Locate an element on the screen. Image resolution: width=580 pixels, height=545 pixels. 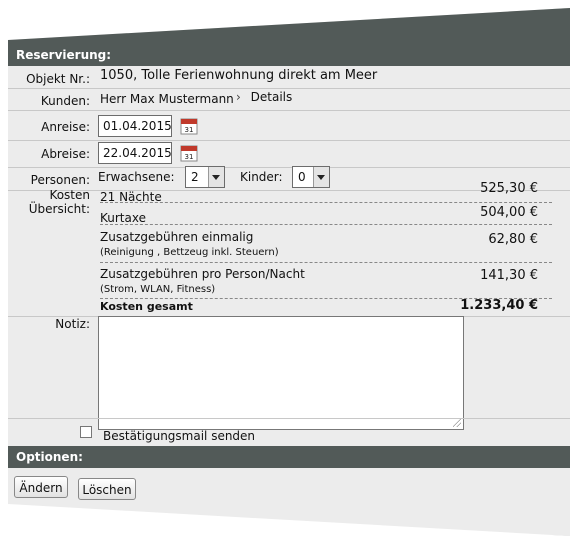
cost-amount: 504,00 € is located at coordinates (509, 212).